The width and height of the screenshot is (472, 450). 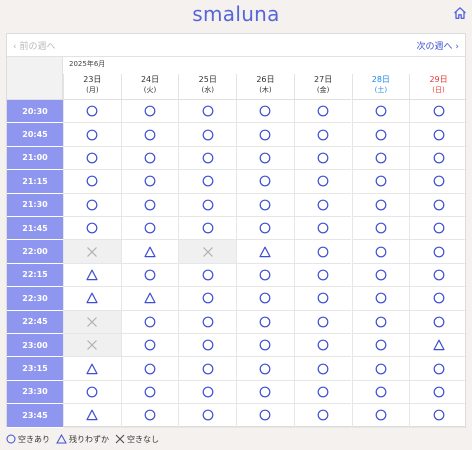 I want to click on circle-icon, so click(x=150, y=134).